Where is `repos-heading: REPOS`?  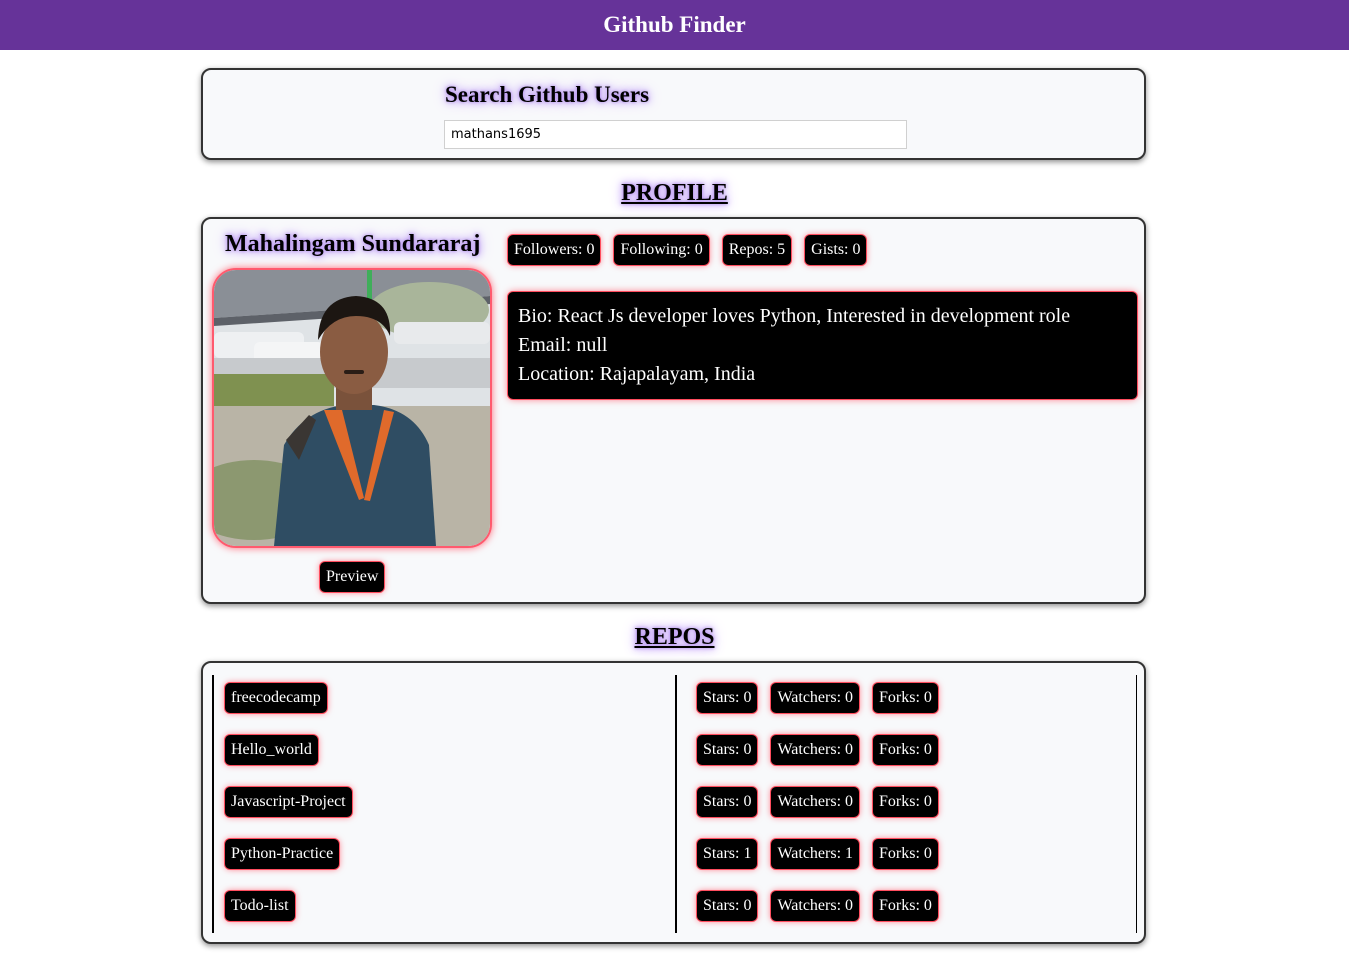 repos-heading: REPOS is located at coordinates (674, 637).